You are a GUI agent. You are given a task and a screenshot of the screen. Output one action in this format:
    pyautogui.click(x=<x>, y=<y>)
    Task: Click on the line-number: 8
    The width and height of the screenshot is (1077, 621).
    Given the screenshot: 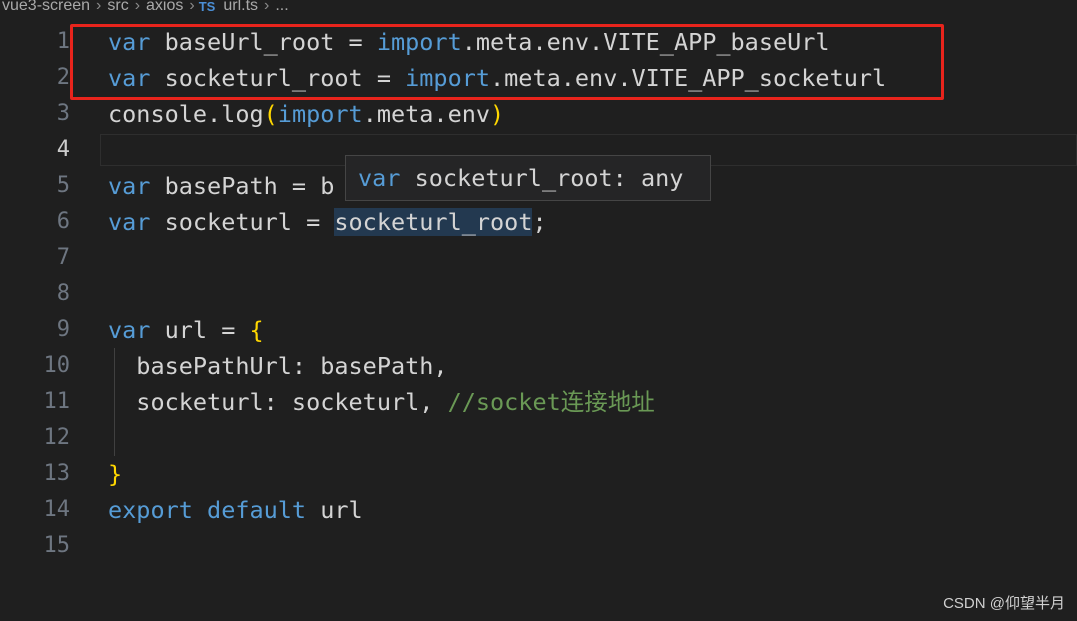 What is the action you would take?
    pyautogui.click(x=63, y=293)
    